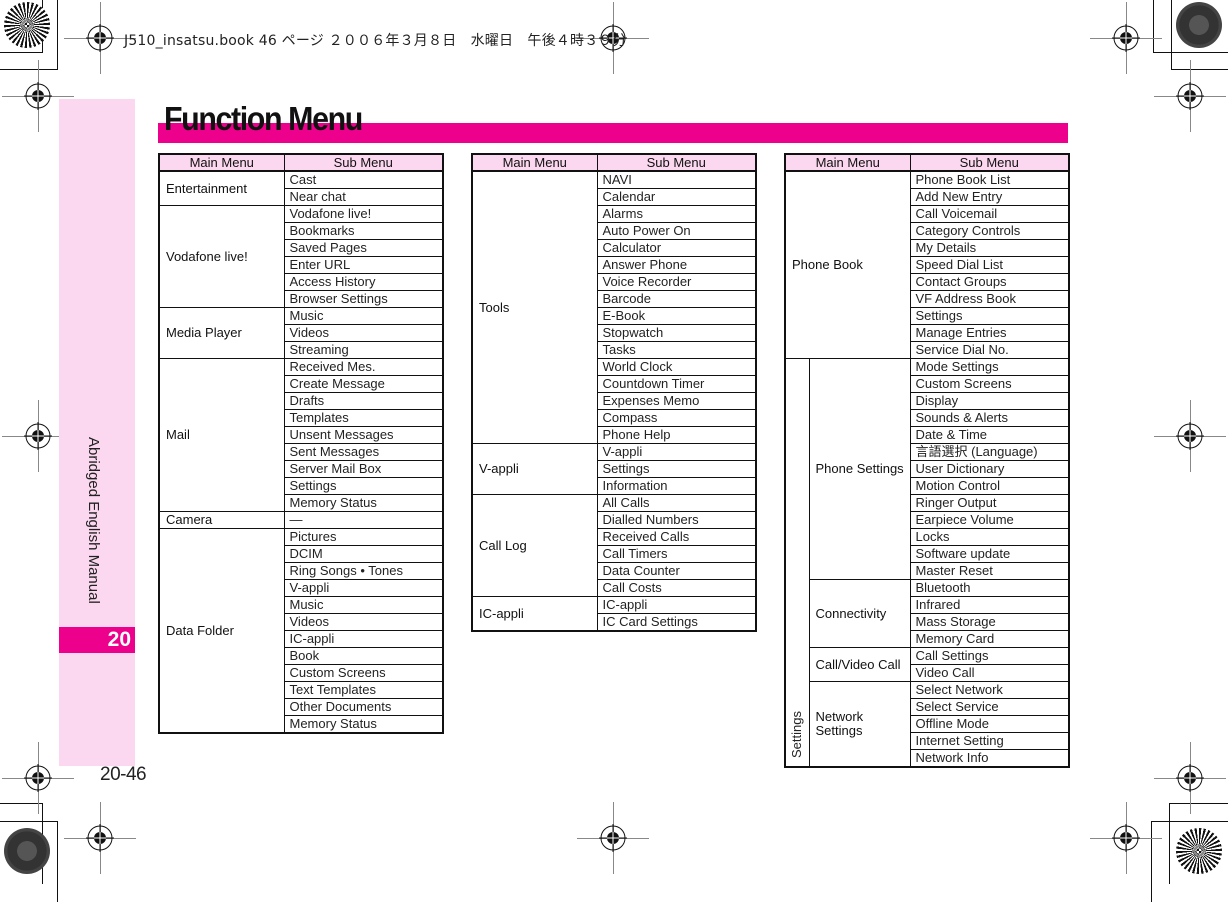  I want to click on sub-menu-item: Countdown Timer, so click(676, 384).